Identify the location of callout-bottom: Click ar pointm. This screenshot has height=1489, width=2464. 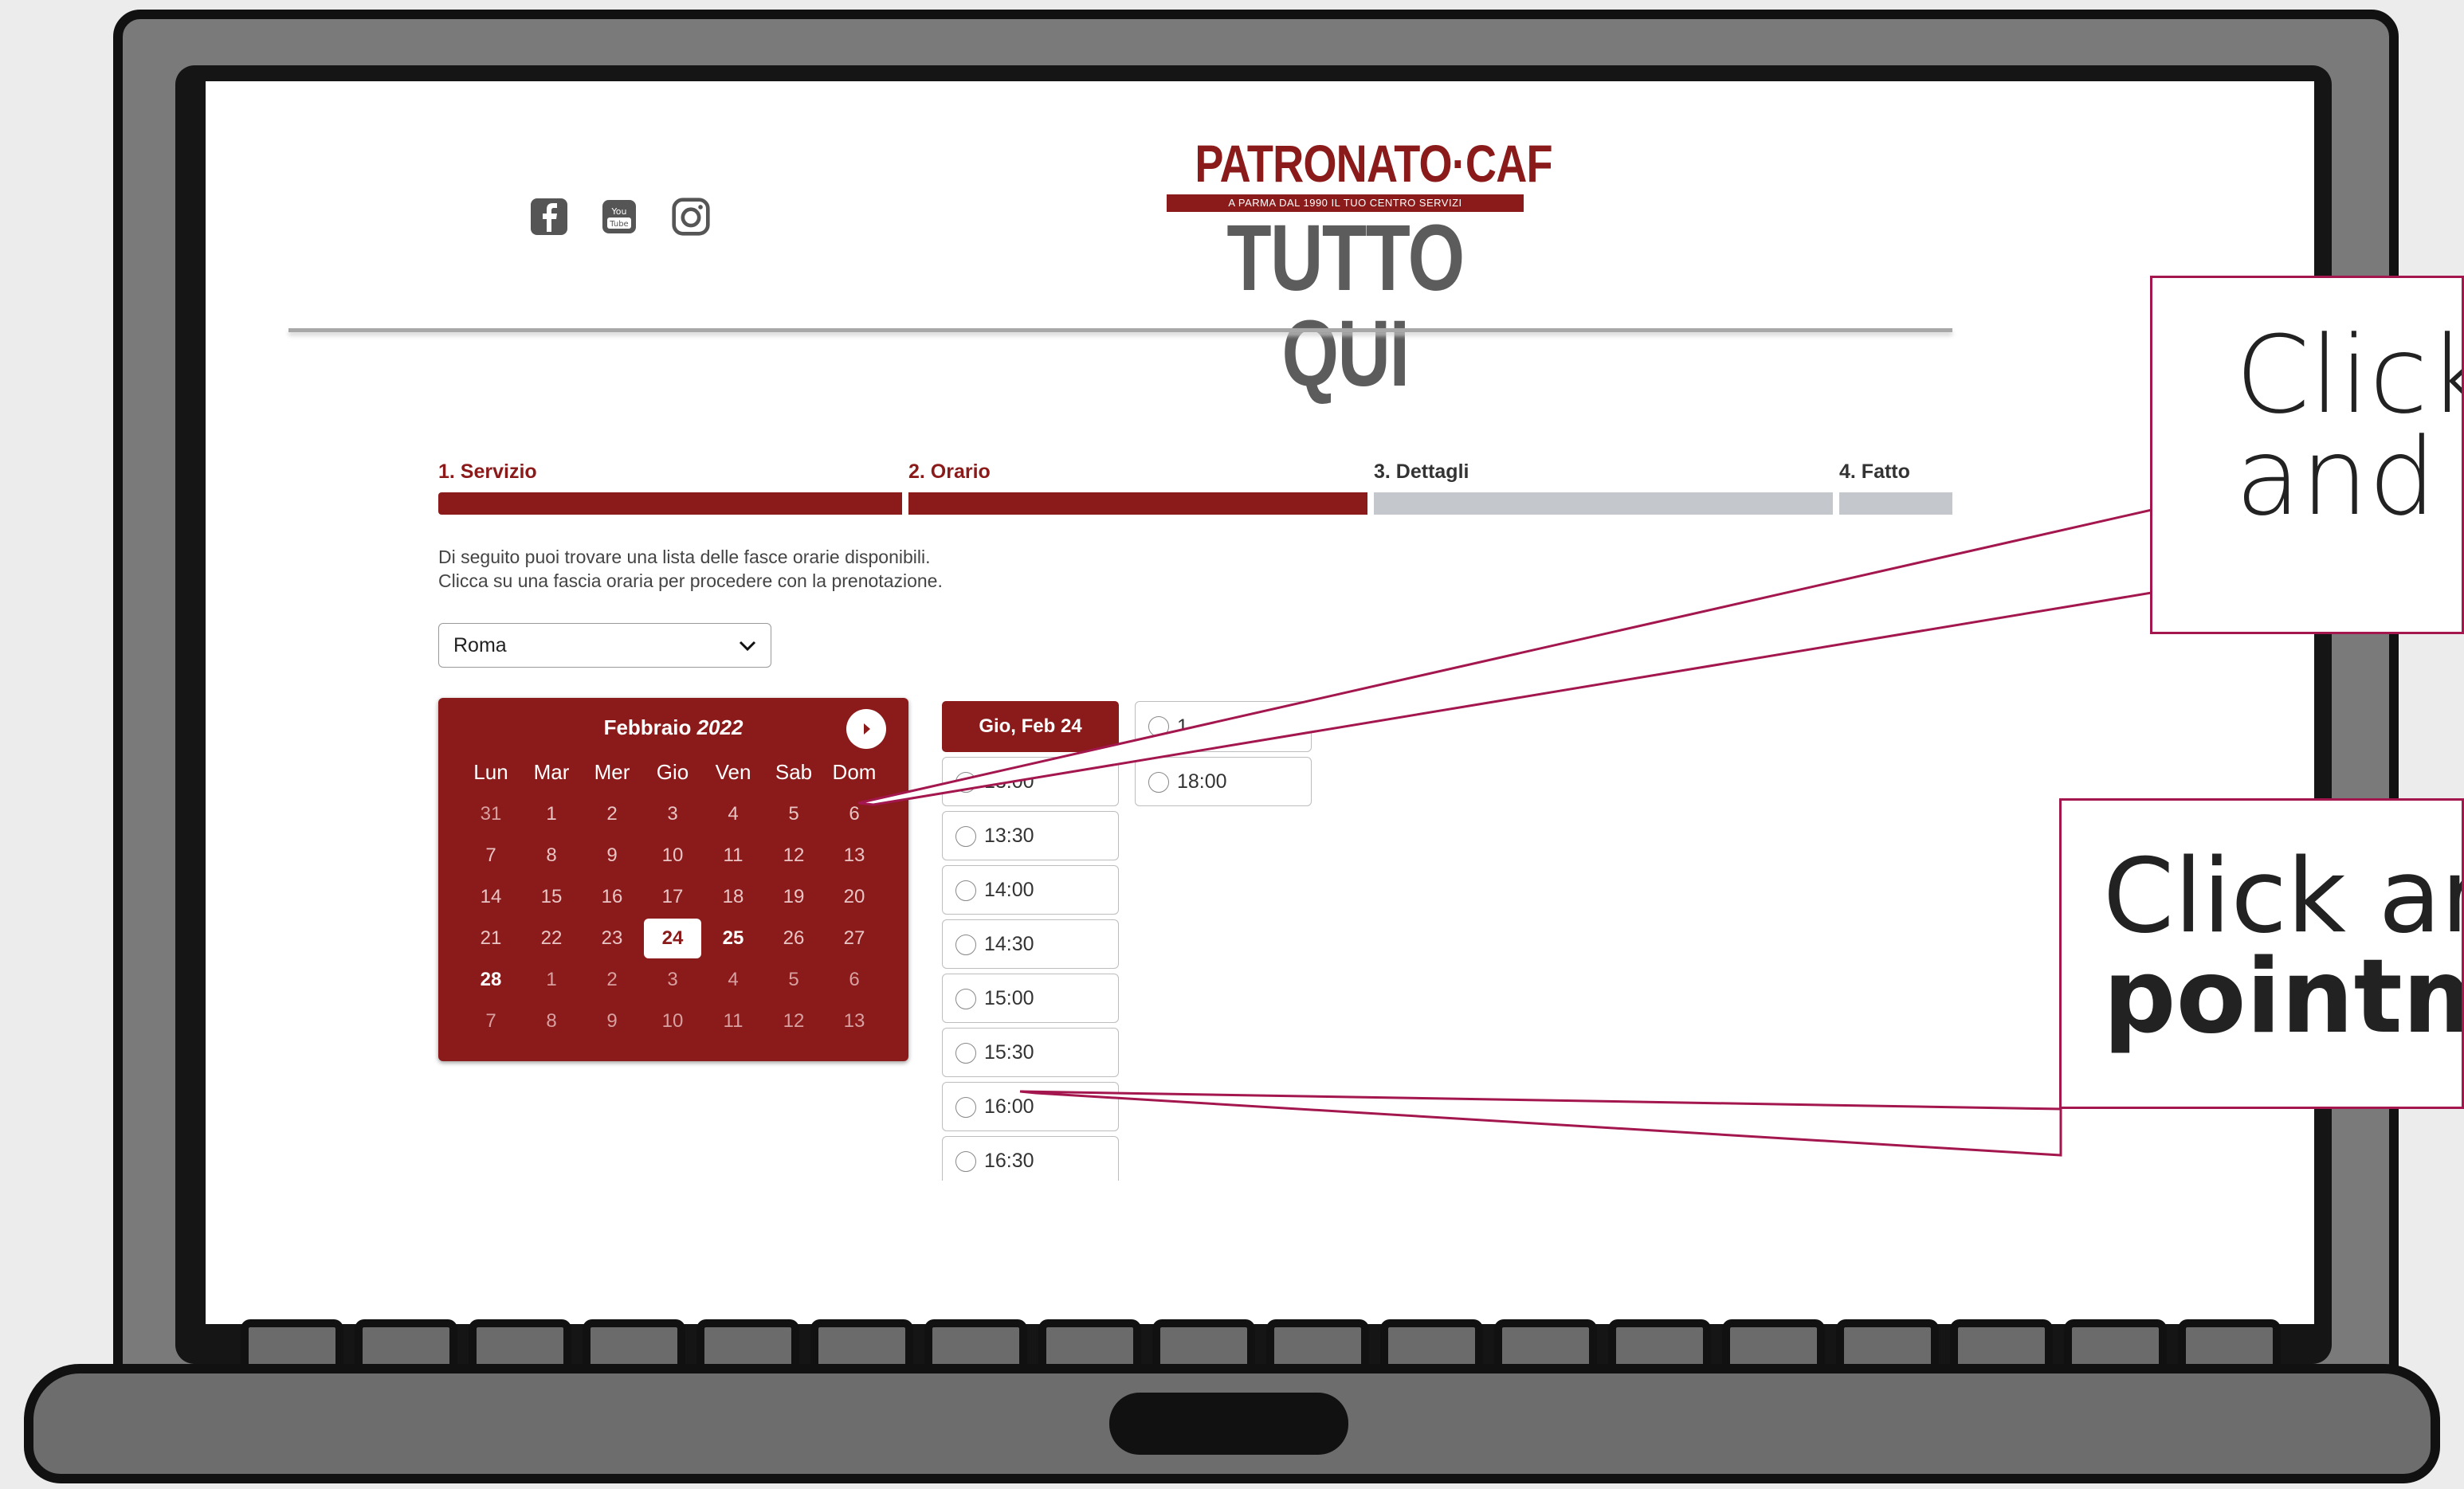
(2261, 953).